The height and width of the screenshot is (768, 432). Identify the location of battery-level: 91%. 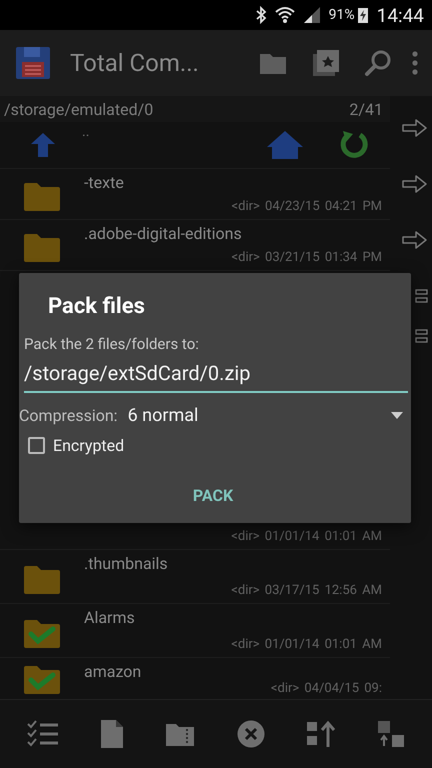
(341, 15).